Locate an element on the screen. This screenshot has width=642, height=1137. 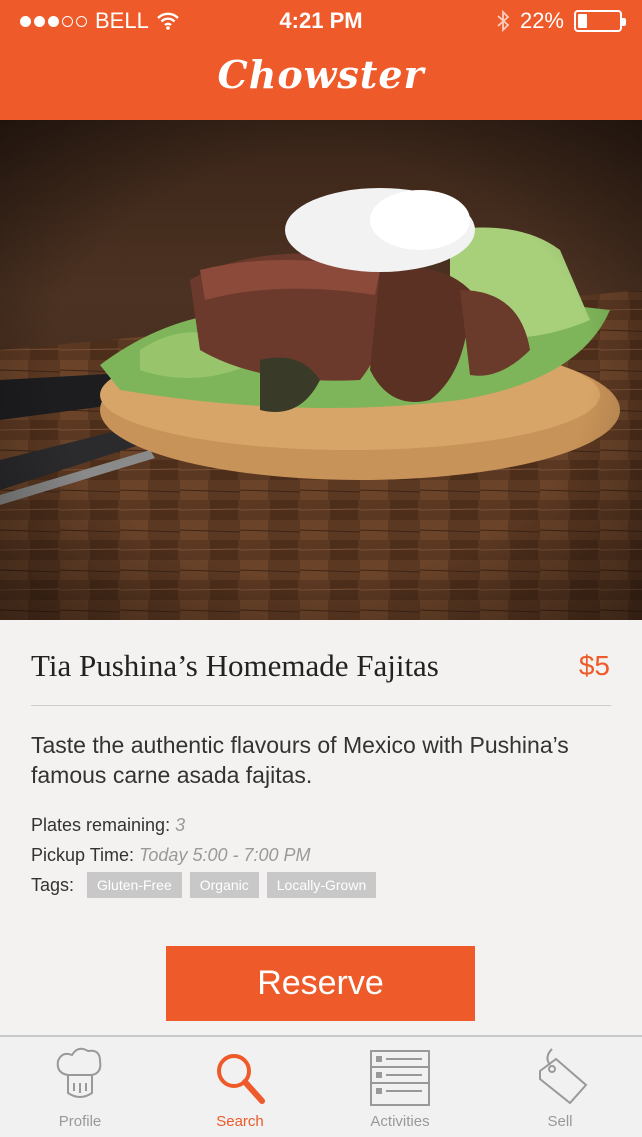
tab-search-label: Search is located at coordinates (240, 1121).